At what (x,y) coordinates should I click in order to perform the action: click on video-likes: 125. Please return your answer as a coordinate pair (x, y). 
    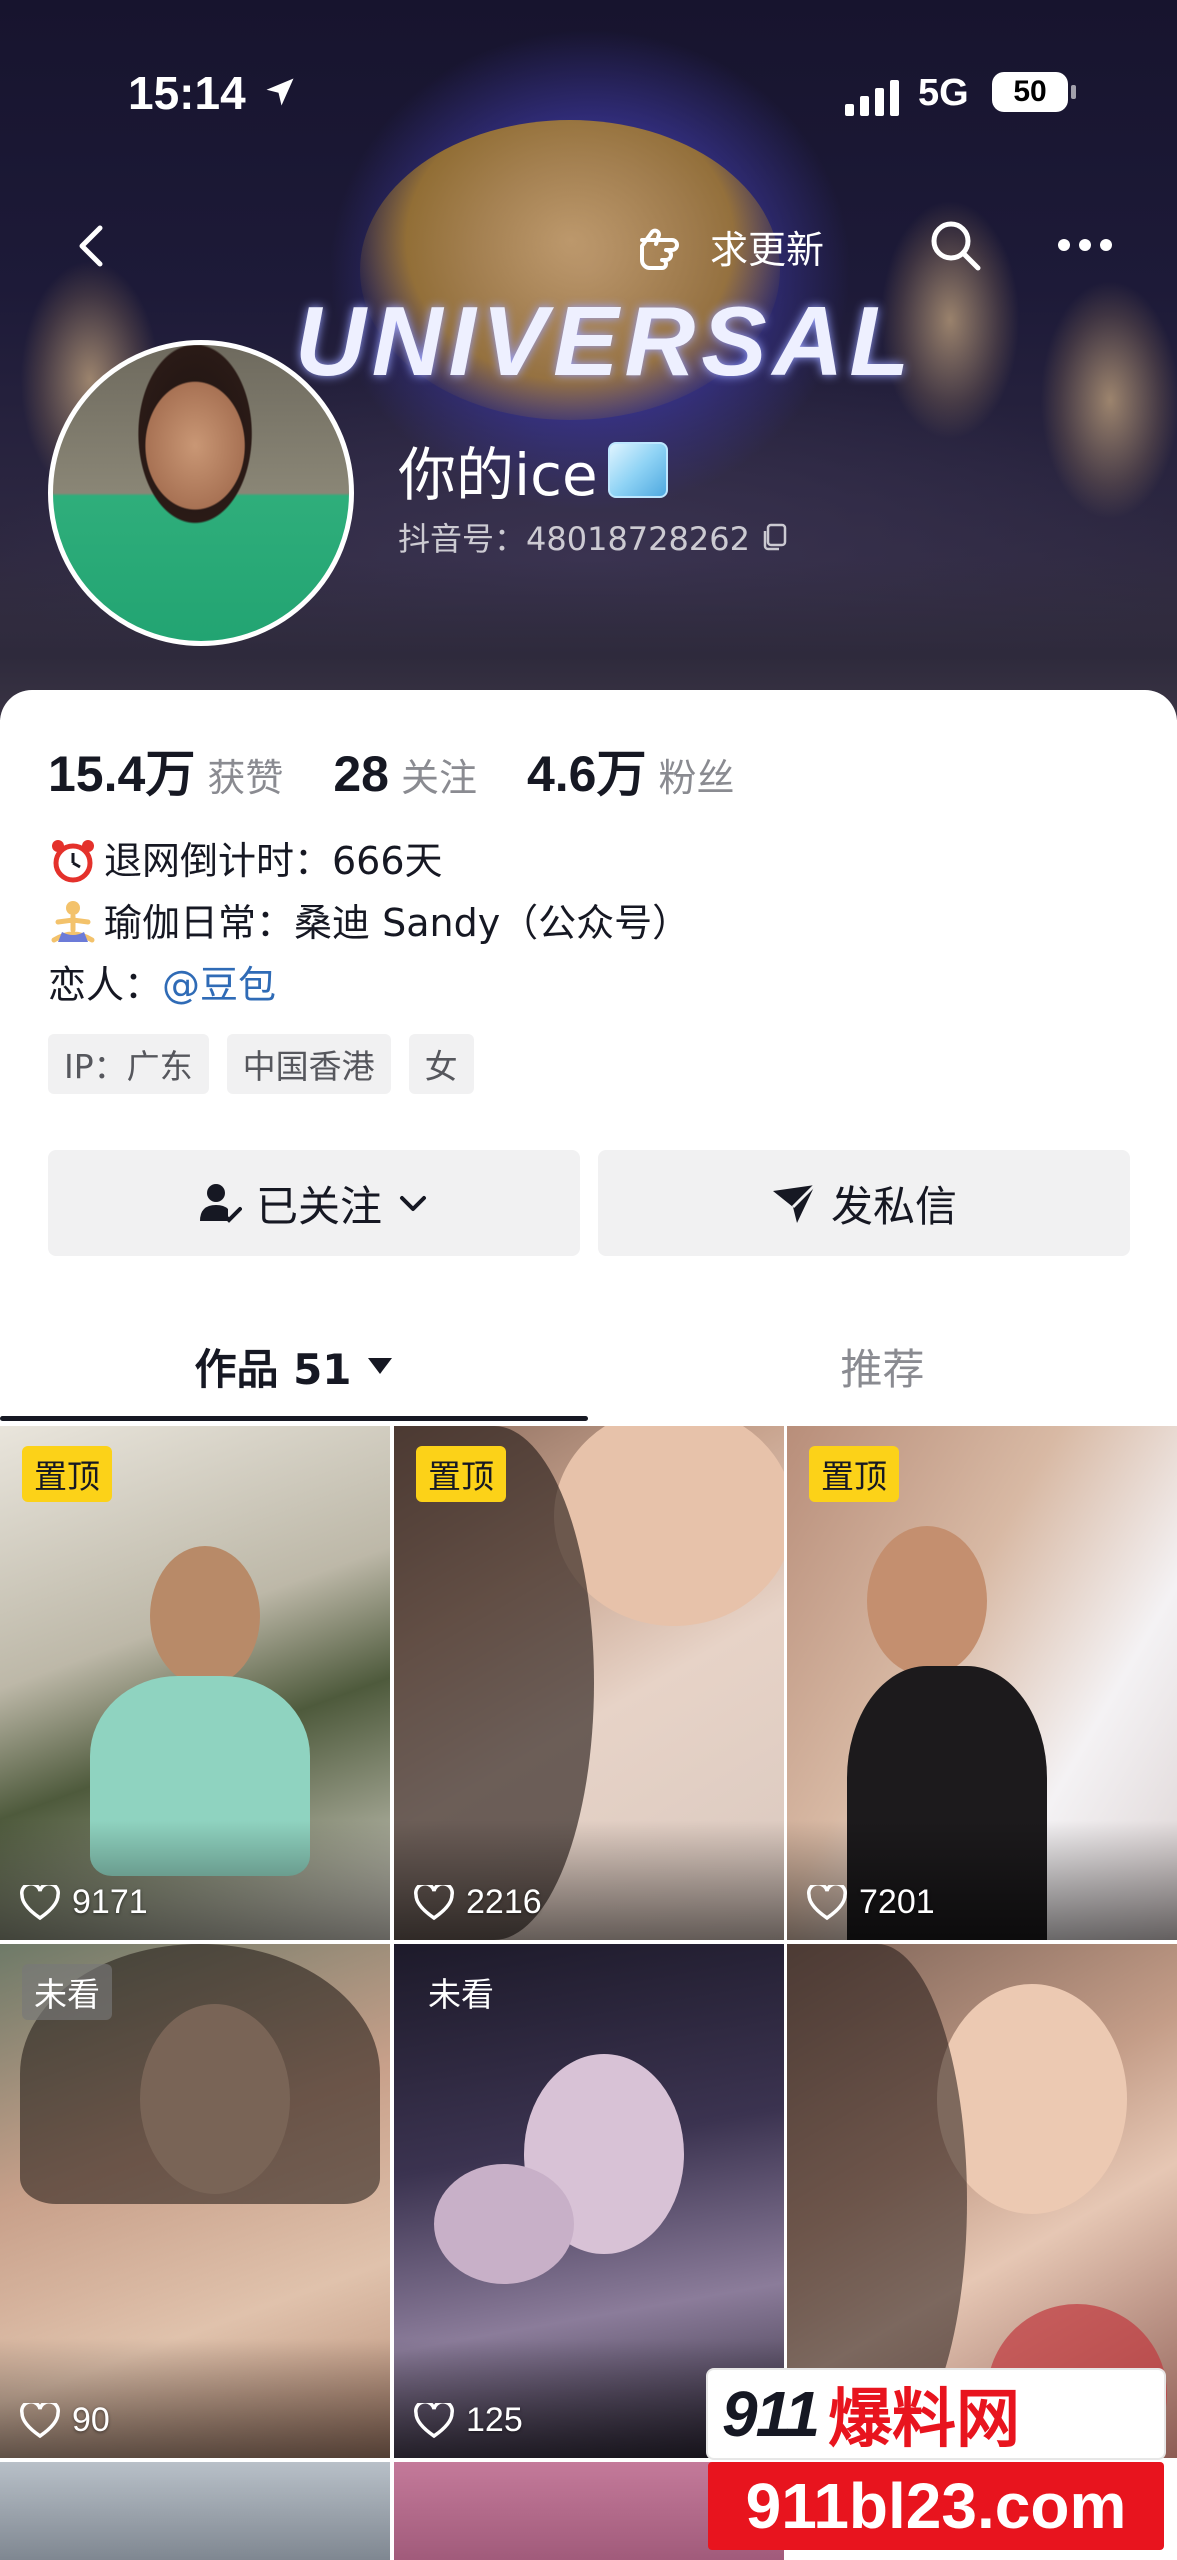
    Looking at the image, I should click on (468, 2420).